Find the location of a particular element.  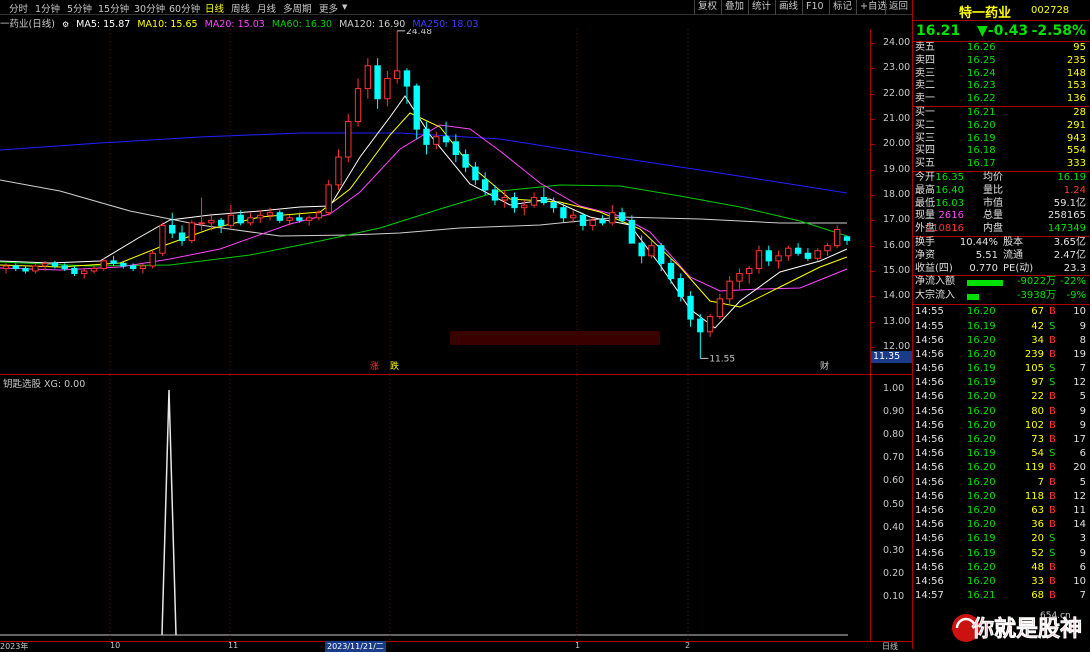

stock-header: 特一药业 002728 is located at coordinates (1001, 10).